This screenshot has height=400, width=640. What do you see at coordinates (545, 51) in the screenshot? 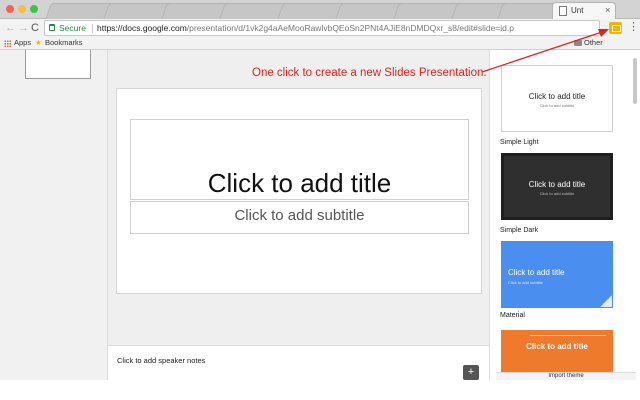
I see `annotation-arrow` at bounding box center [545, 51].